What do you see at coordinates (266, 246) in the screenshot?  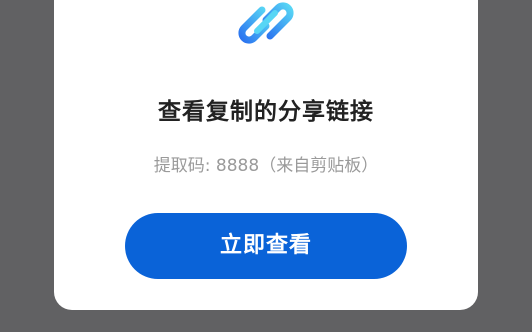 I see `view-now-button: 立即查看` at bounding box center [266, 246].